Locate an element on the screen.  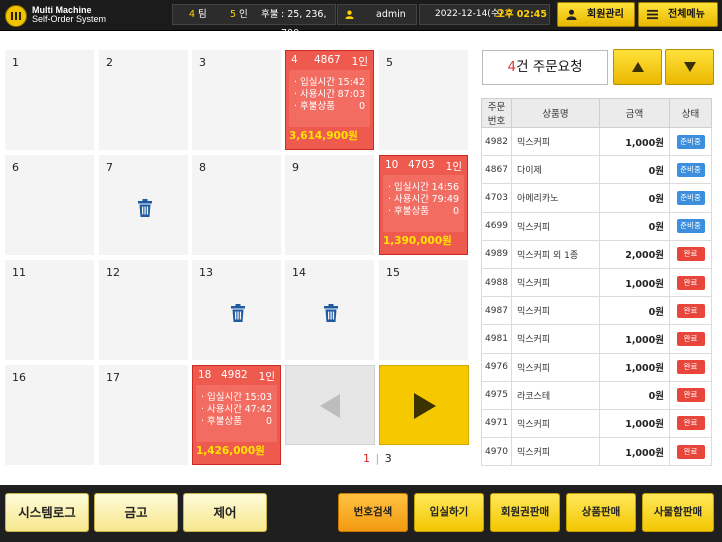
order-number: 4699 is located at coordinates (496, 226).